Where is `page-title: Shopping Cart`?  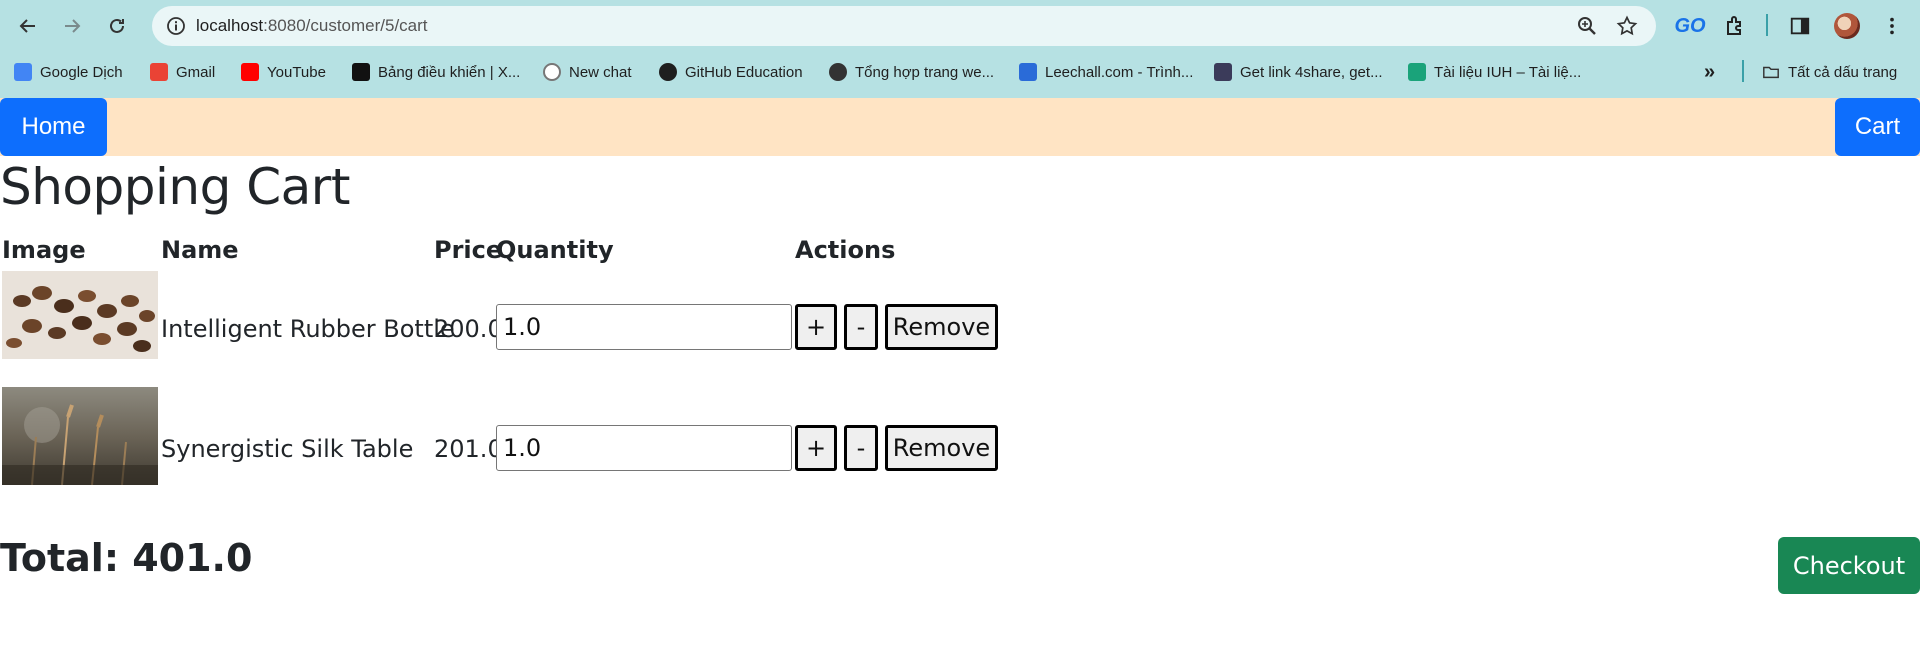
page-title: Shopping Cart is located at coordinates (175, 187).